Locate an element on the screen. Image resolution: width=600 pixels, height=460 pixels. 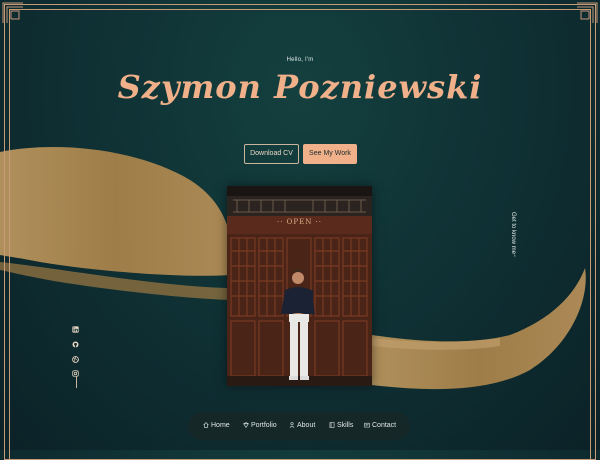
bottom-nav: Home Portfolio About Skills Contact is located at coordinates (299, 426).